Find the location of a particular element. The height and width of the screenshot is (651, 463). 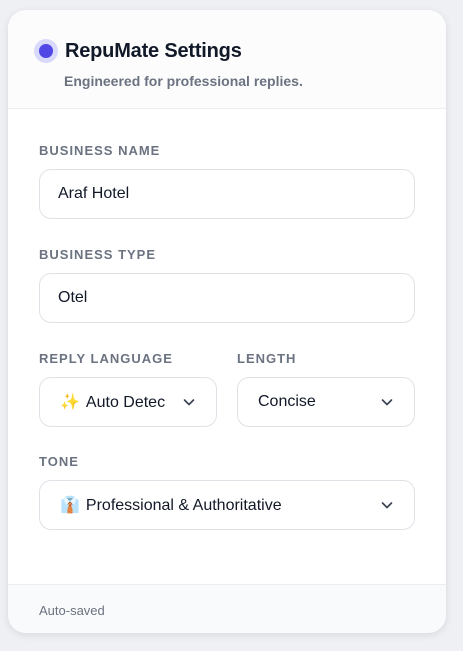

status-dot-core is located at coordinates (46, 51).